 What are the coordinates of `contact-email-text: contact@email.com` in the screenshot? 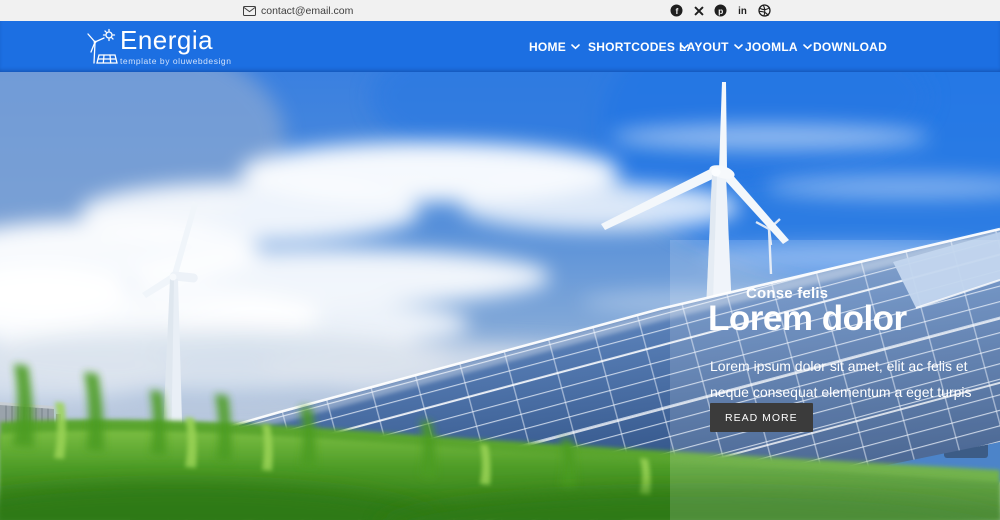 It's located at (307, 10).